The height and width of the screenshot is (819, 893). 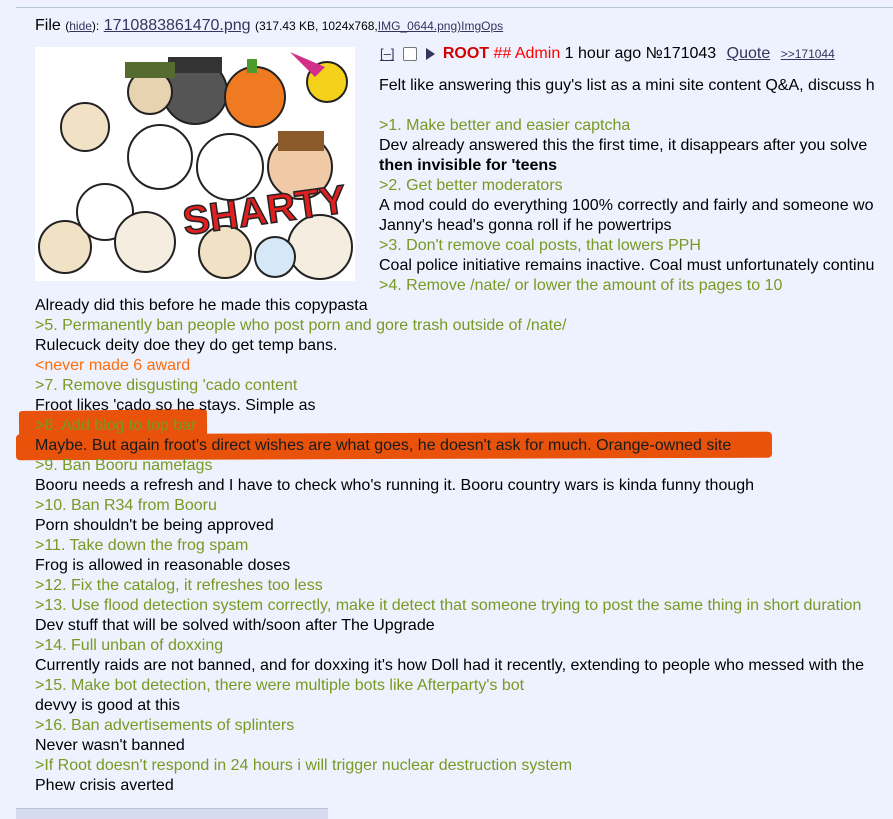 I want to click on hide-post-button: [–], so click(x=387, y=54).